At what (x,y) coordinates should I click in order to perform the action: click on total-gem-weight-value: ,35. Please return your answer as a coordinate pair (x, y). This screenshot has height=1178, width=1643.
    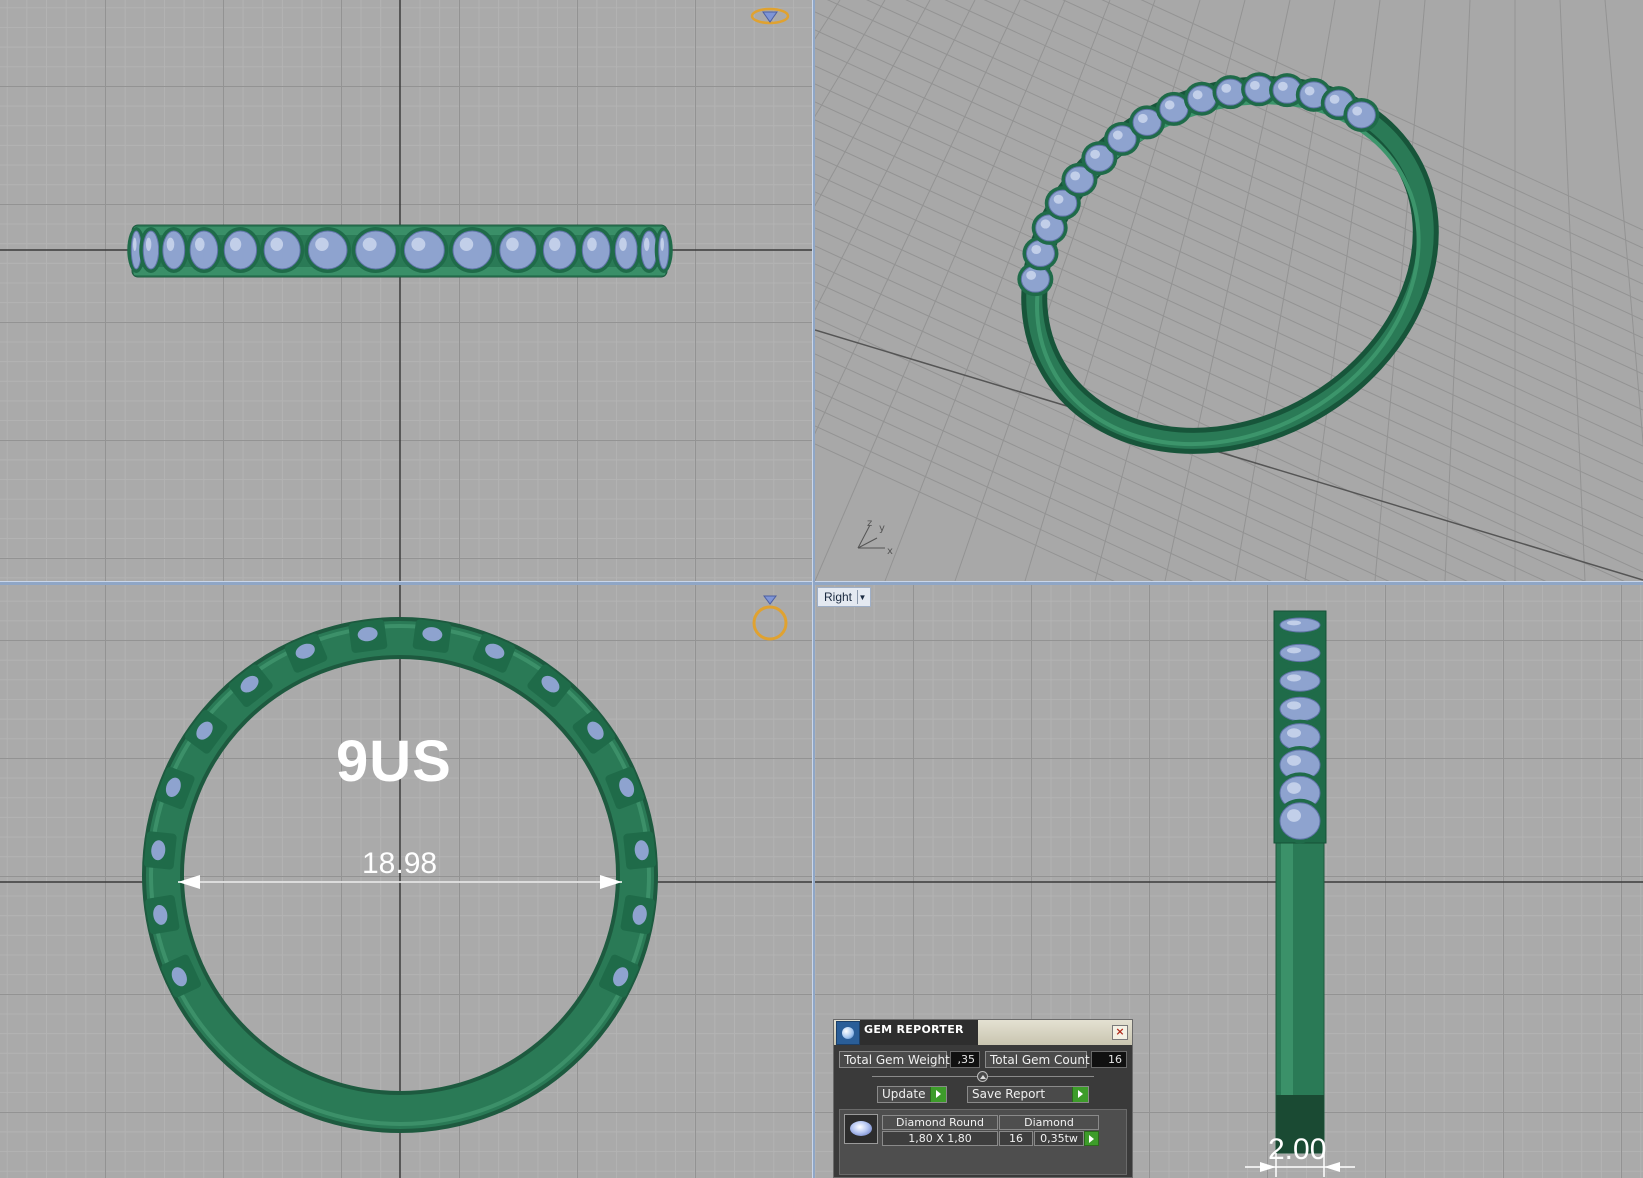
    Looking at the image, I should click on (965, 1059).